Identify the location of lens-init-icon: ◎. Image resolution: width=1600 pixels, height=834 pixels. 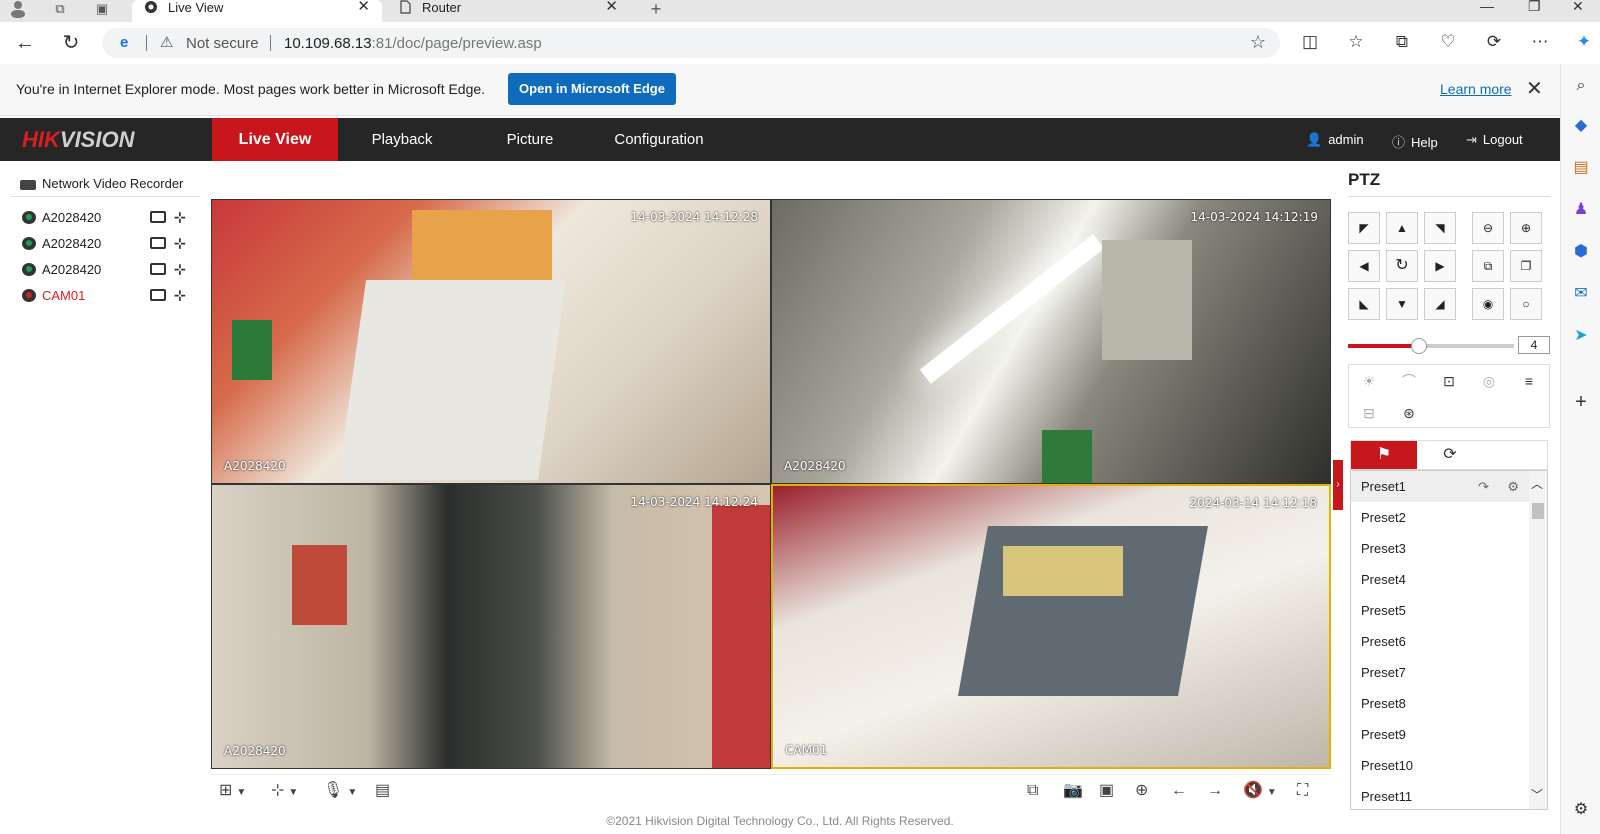
(1489, 381).